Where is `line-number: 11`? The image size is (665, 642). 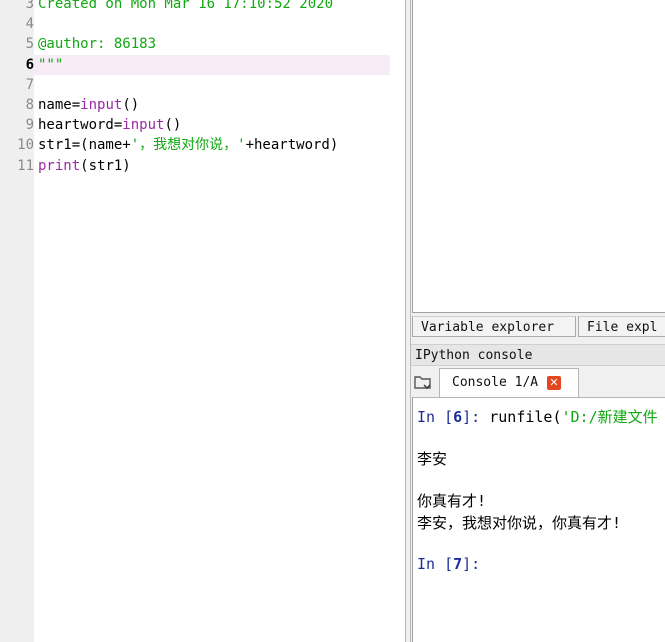 line-number: 11 is located at coordinates (25, 165).